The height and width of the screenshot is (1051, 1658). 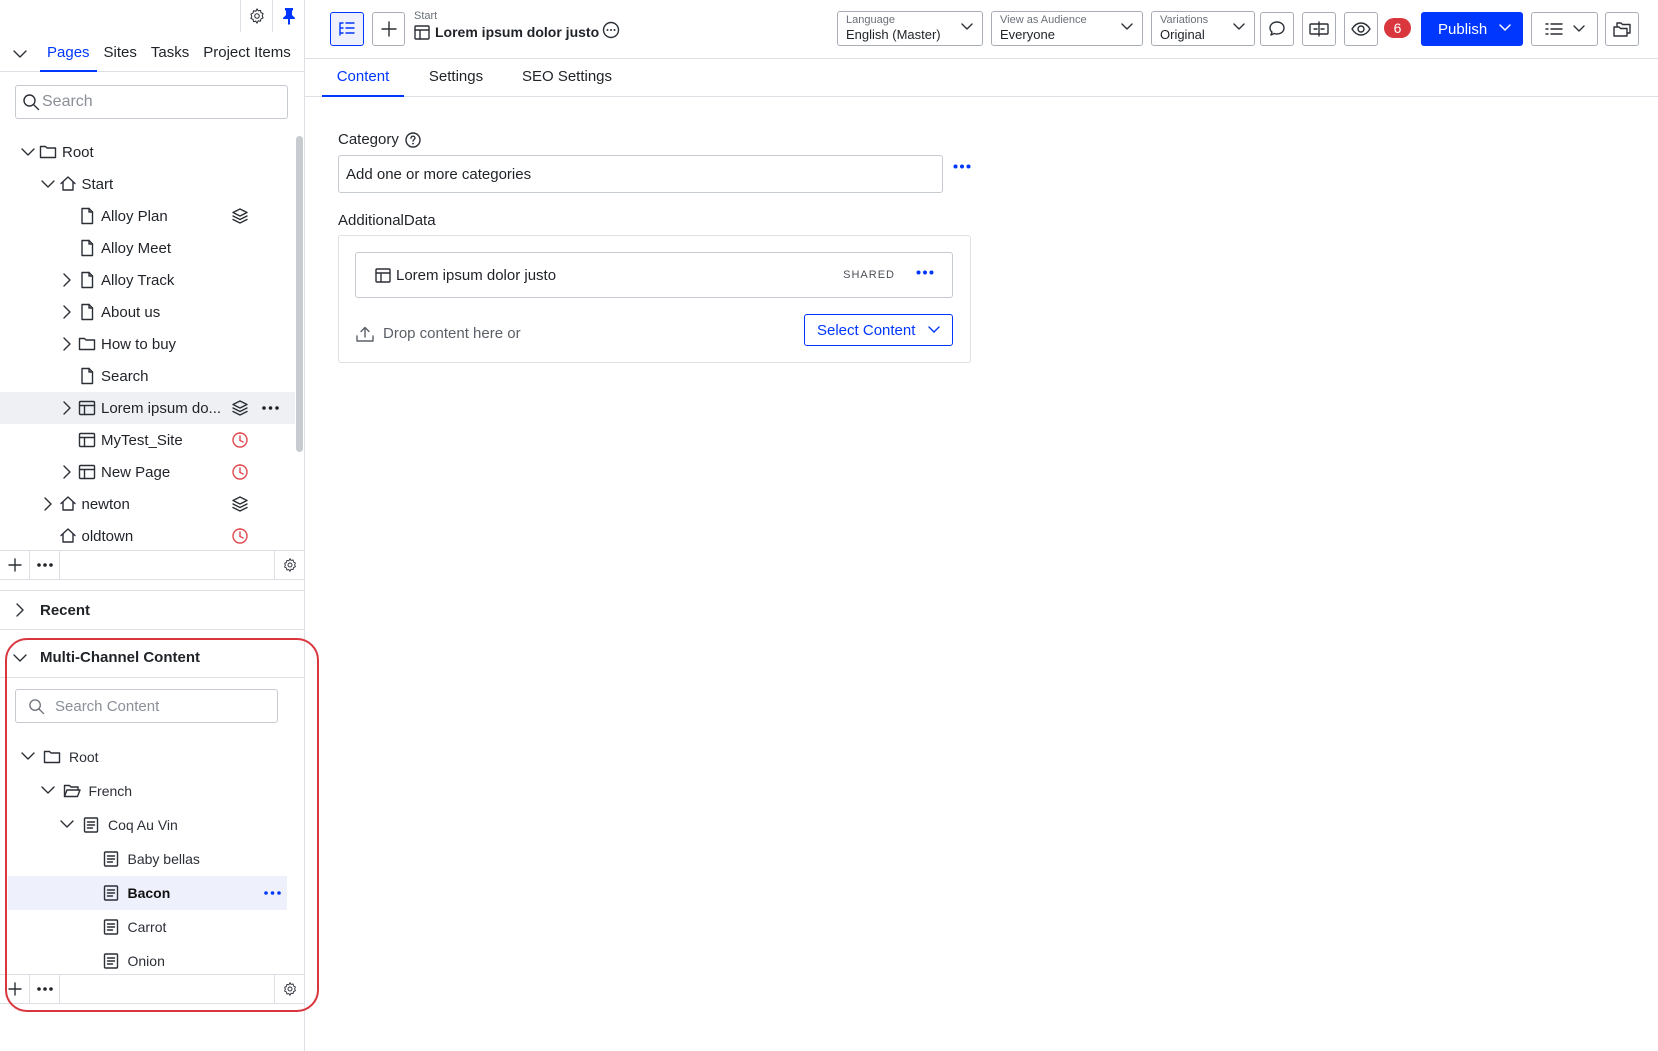 What do you see at coordinates (147, 893) in the screenshot?
I see `content-tree-node: Bacon` at bounding box center [147, 893].